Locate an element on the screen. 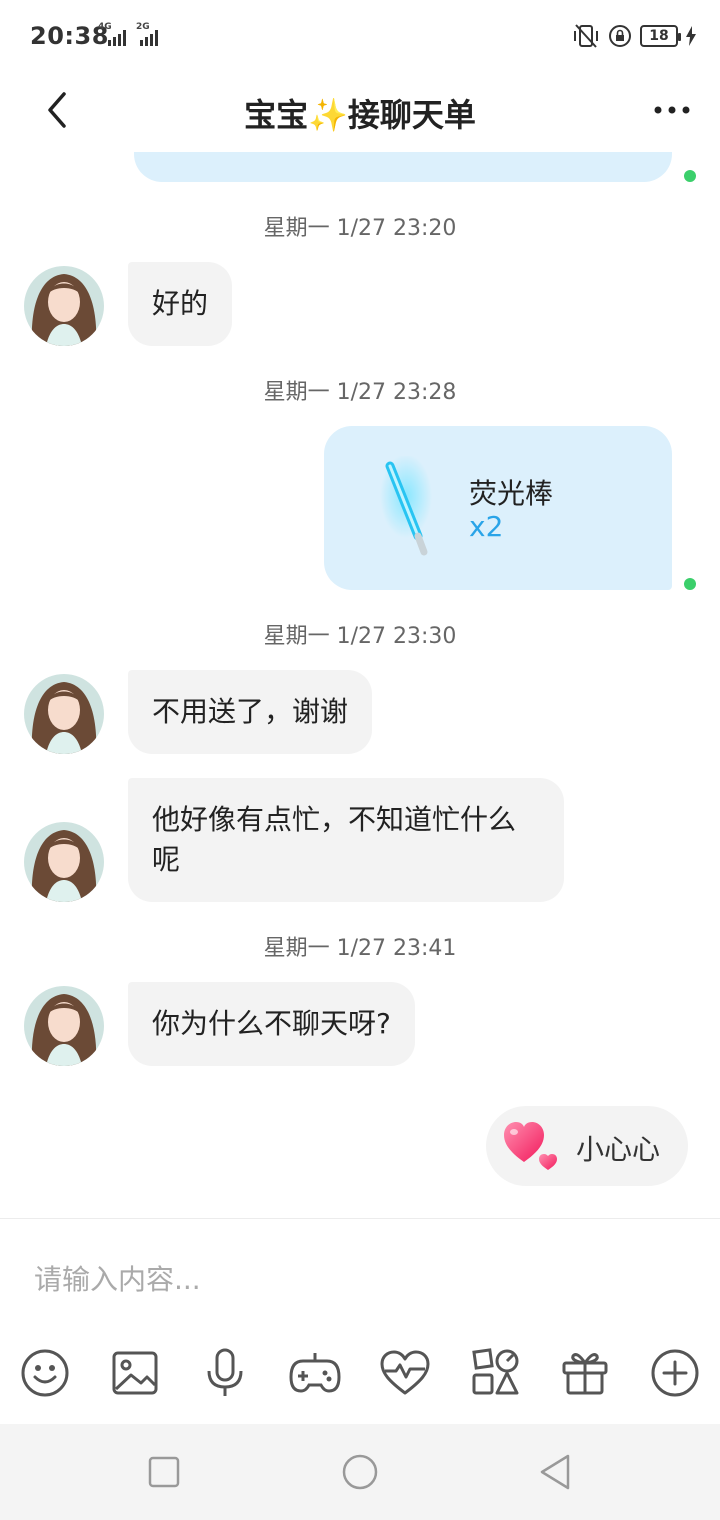 This screenshot has width=720, height=1520. apps-icon is located at coordinates (495, 1373).